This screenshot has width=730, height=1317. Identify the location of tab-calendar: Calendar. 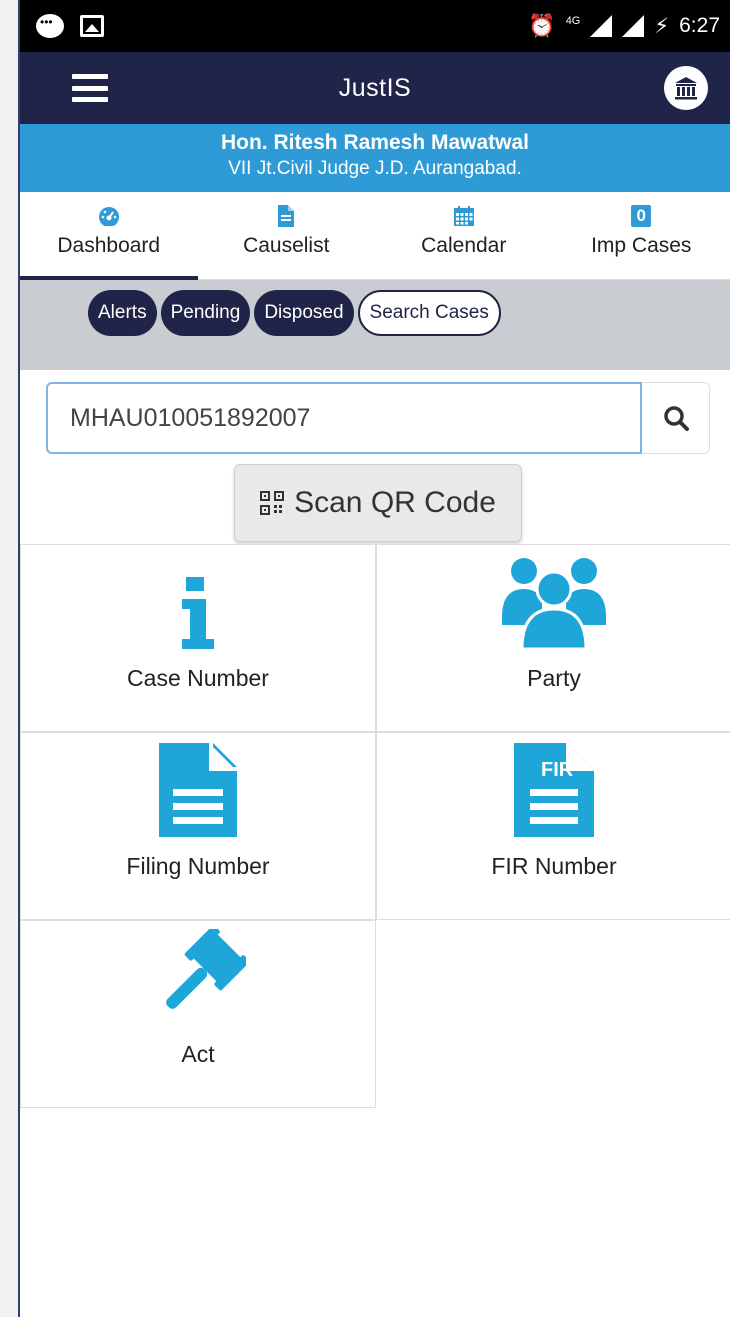
(464, 235).